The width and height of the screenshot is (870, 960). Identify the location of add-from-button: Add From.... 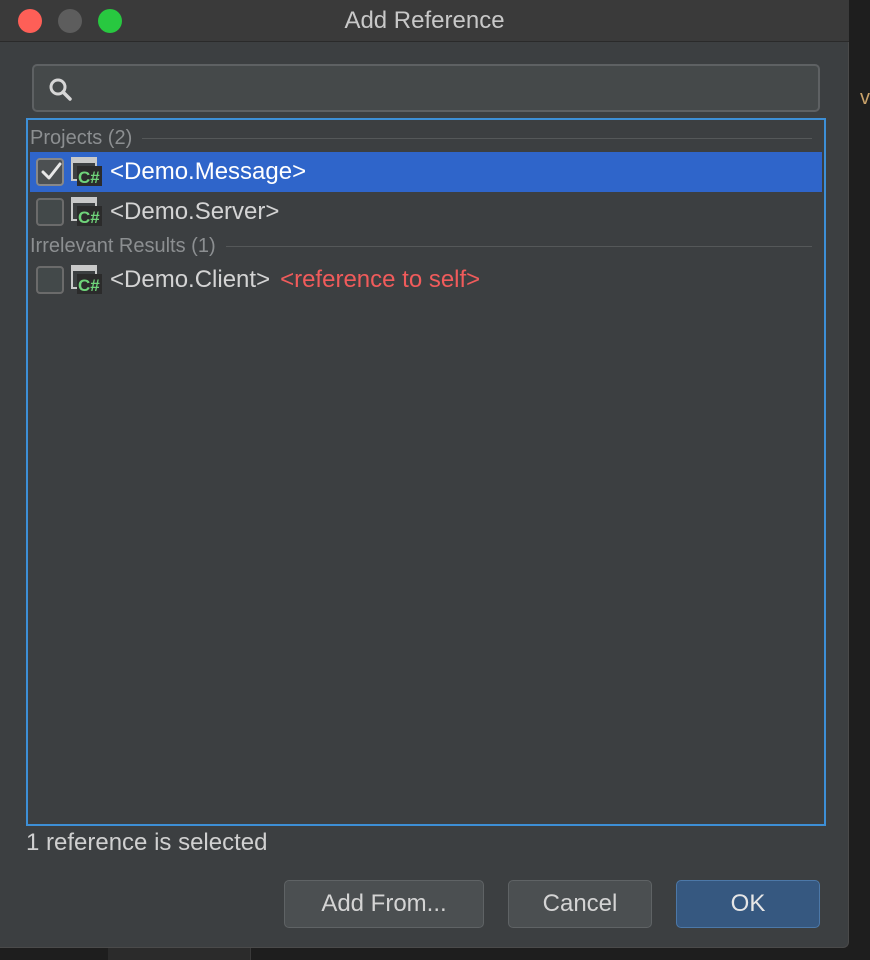
(384, 904).